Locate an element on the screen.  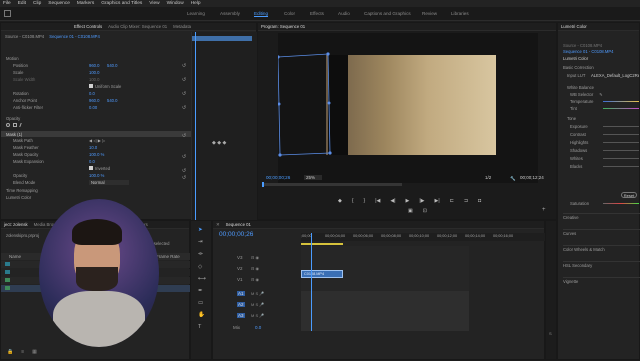
timeline-tab: Sequence 01 is located at coordinates (238, 224).